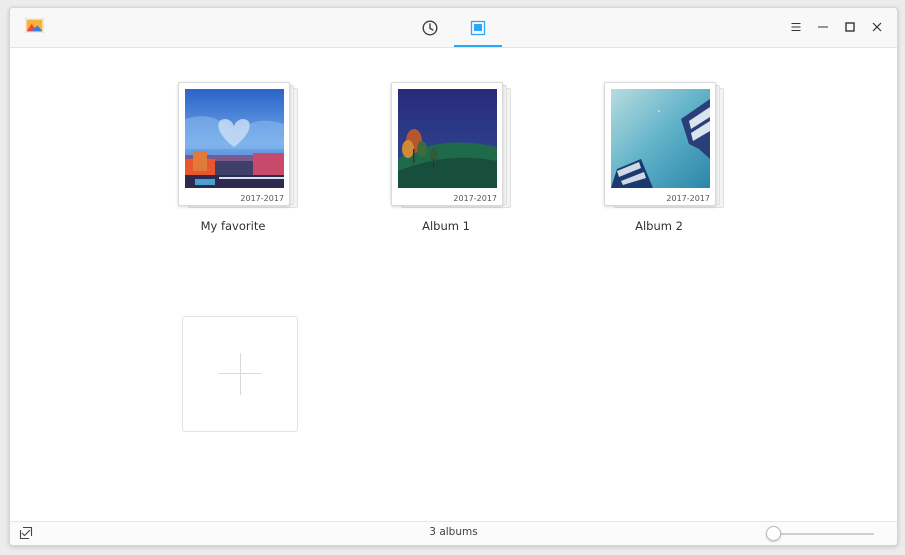  I want to click on clock-icon, so click(430, 27).